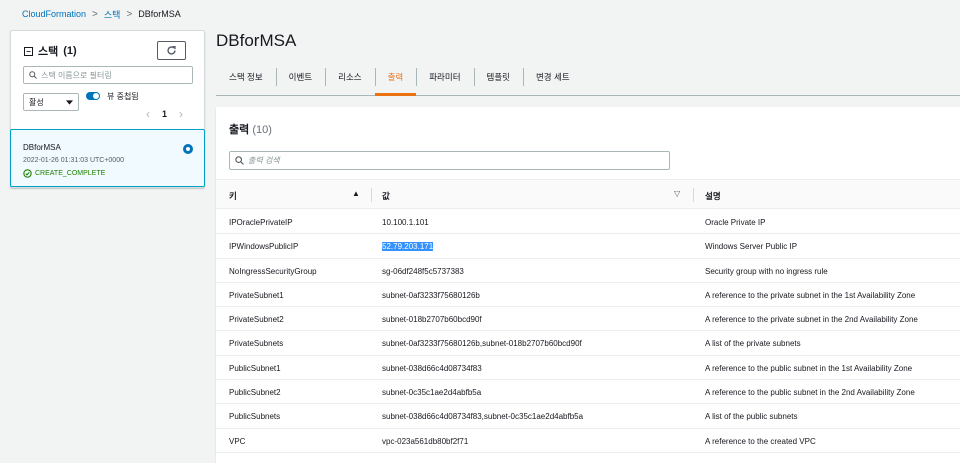 The height and width of the screenshot is (463, 960). Describe the element at coordinates (444, 80) in the screenshot. I see `tab-parameters: 파라미터` at that location.